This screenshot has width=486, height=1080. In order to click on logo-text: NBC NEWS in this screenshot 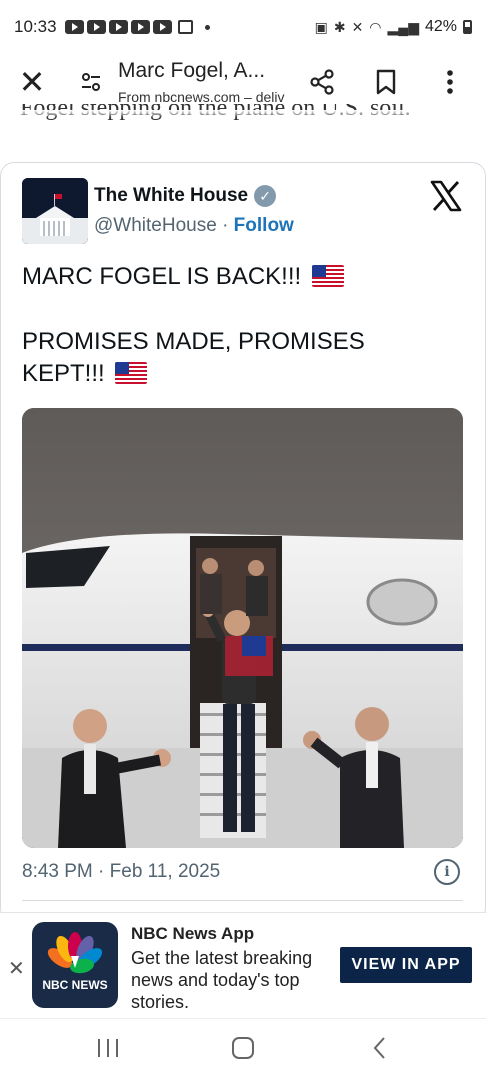, I will do `click(75, 985)`.